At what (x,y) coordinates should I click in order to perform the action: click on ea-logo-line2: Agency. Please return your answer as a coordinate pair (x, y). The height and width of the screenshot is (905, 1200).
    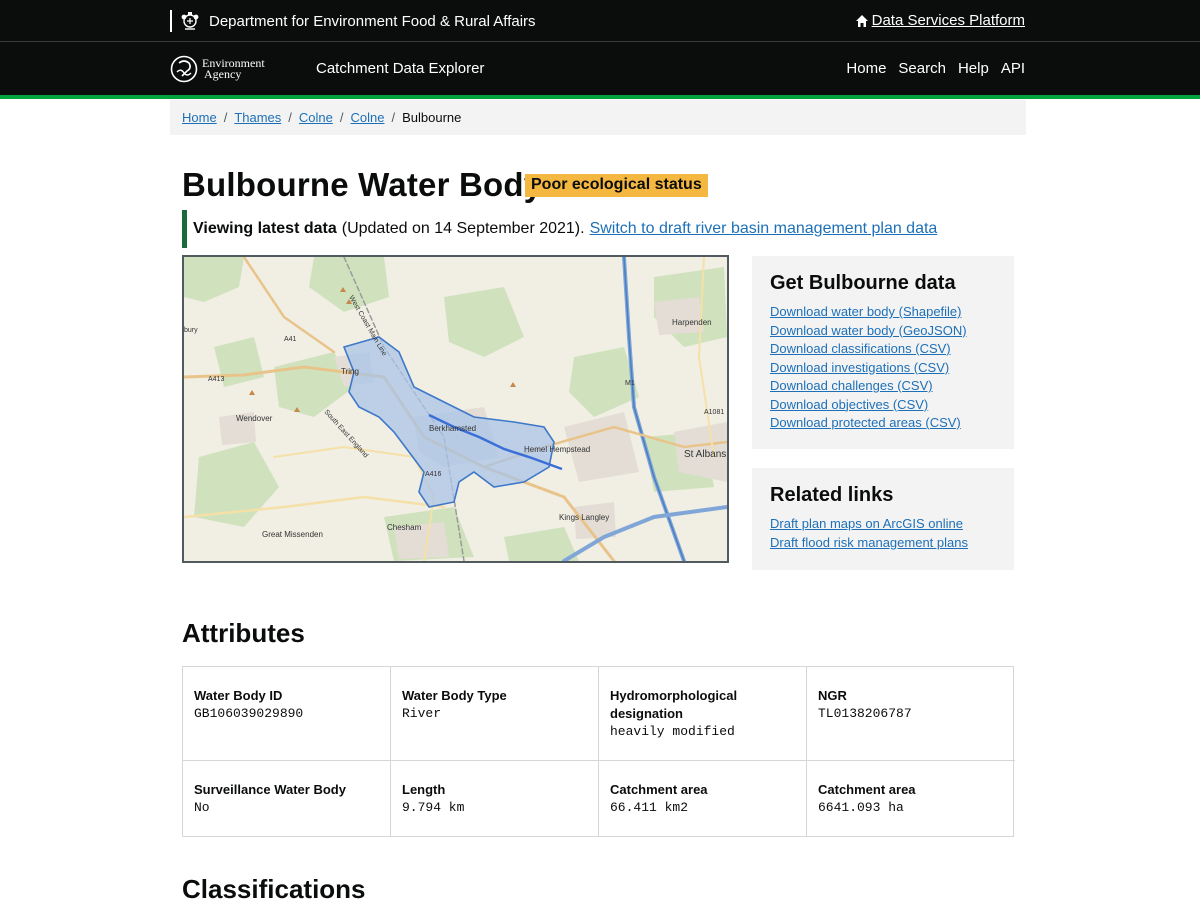
    Looking at the image, I should click on (223, 74).